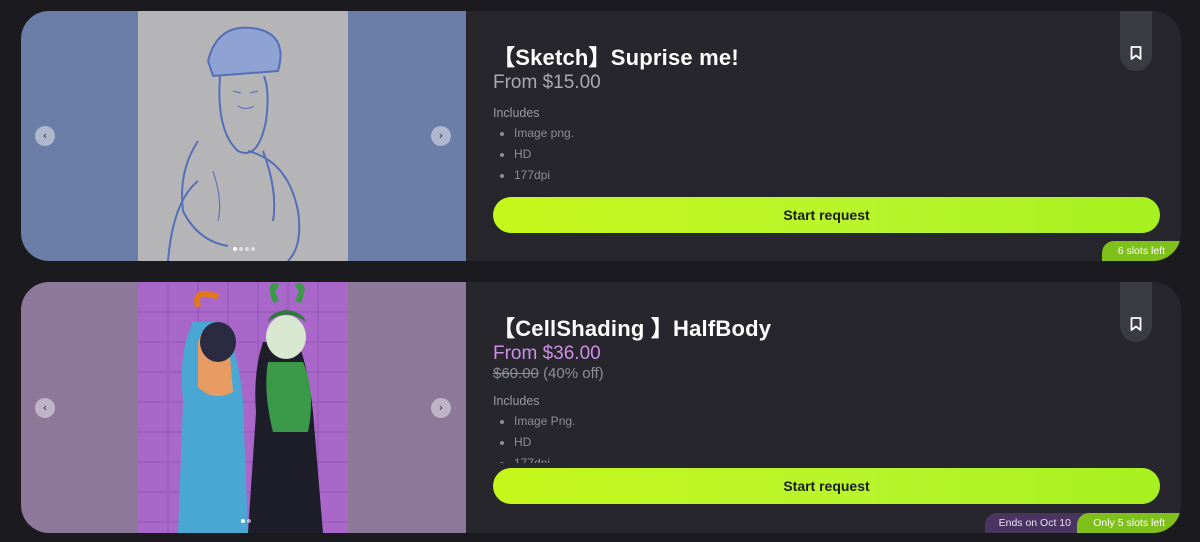  I want to click on includes-list: Image png. HD 177dpi, so click(537, 154).